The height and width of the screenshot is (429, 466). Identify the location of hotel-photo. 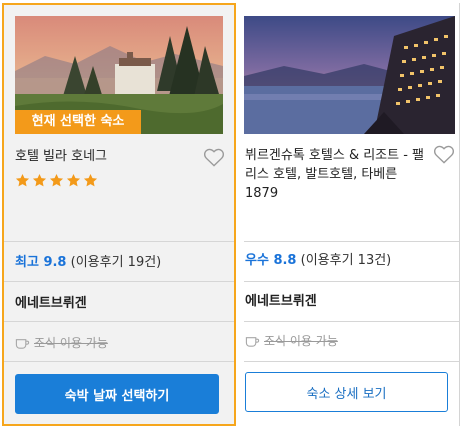
(349, 75).